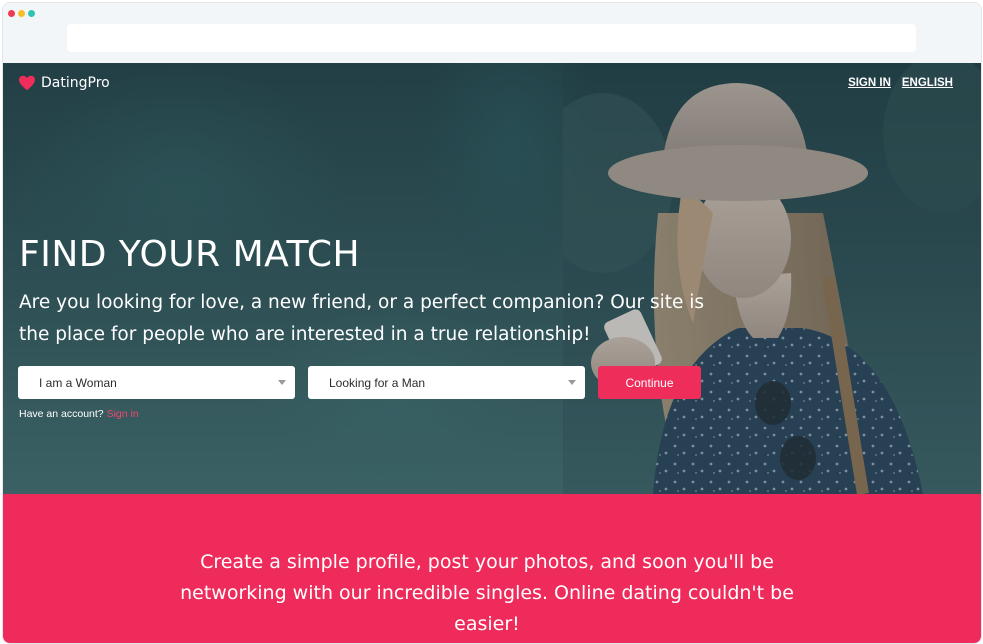 This screenshot has height=644, width=983. I want to click on gender-select: I am a Woman, so click(156, 382).